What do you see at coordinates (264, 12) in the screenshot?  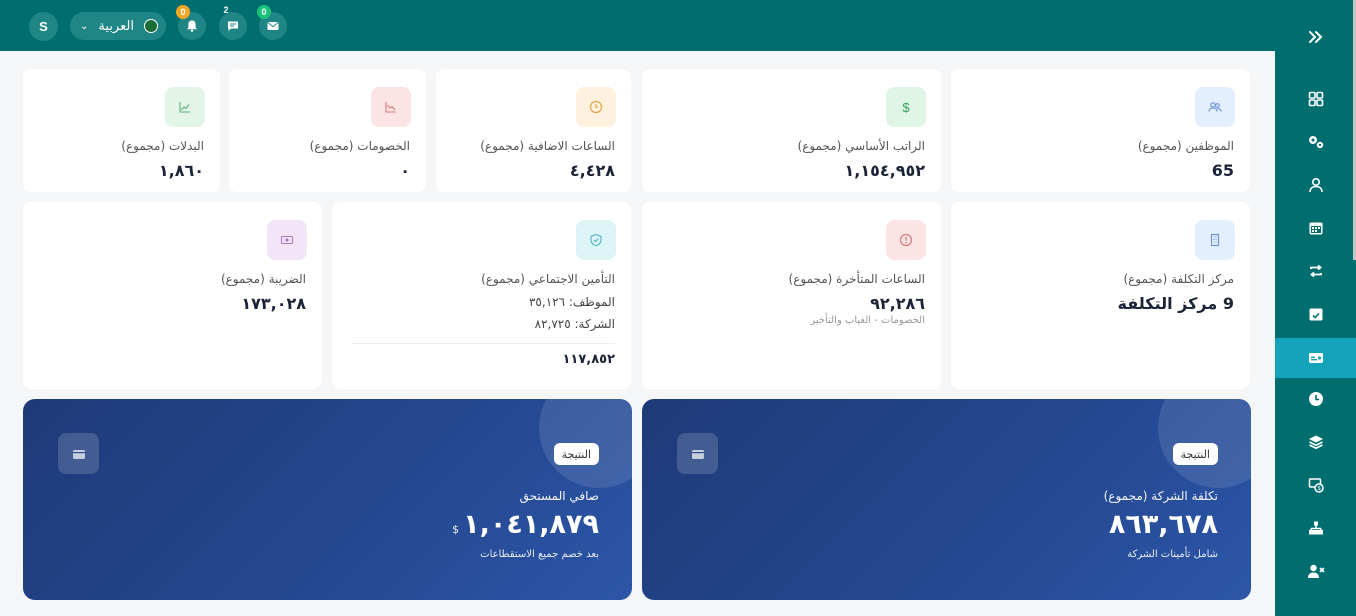 I see `mail-count: 0` at bounding box center [264, 12].